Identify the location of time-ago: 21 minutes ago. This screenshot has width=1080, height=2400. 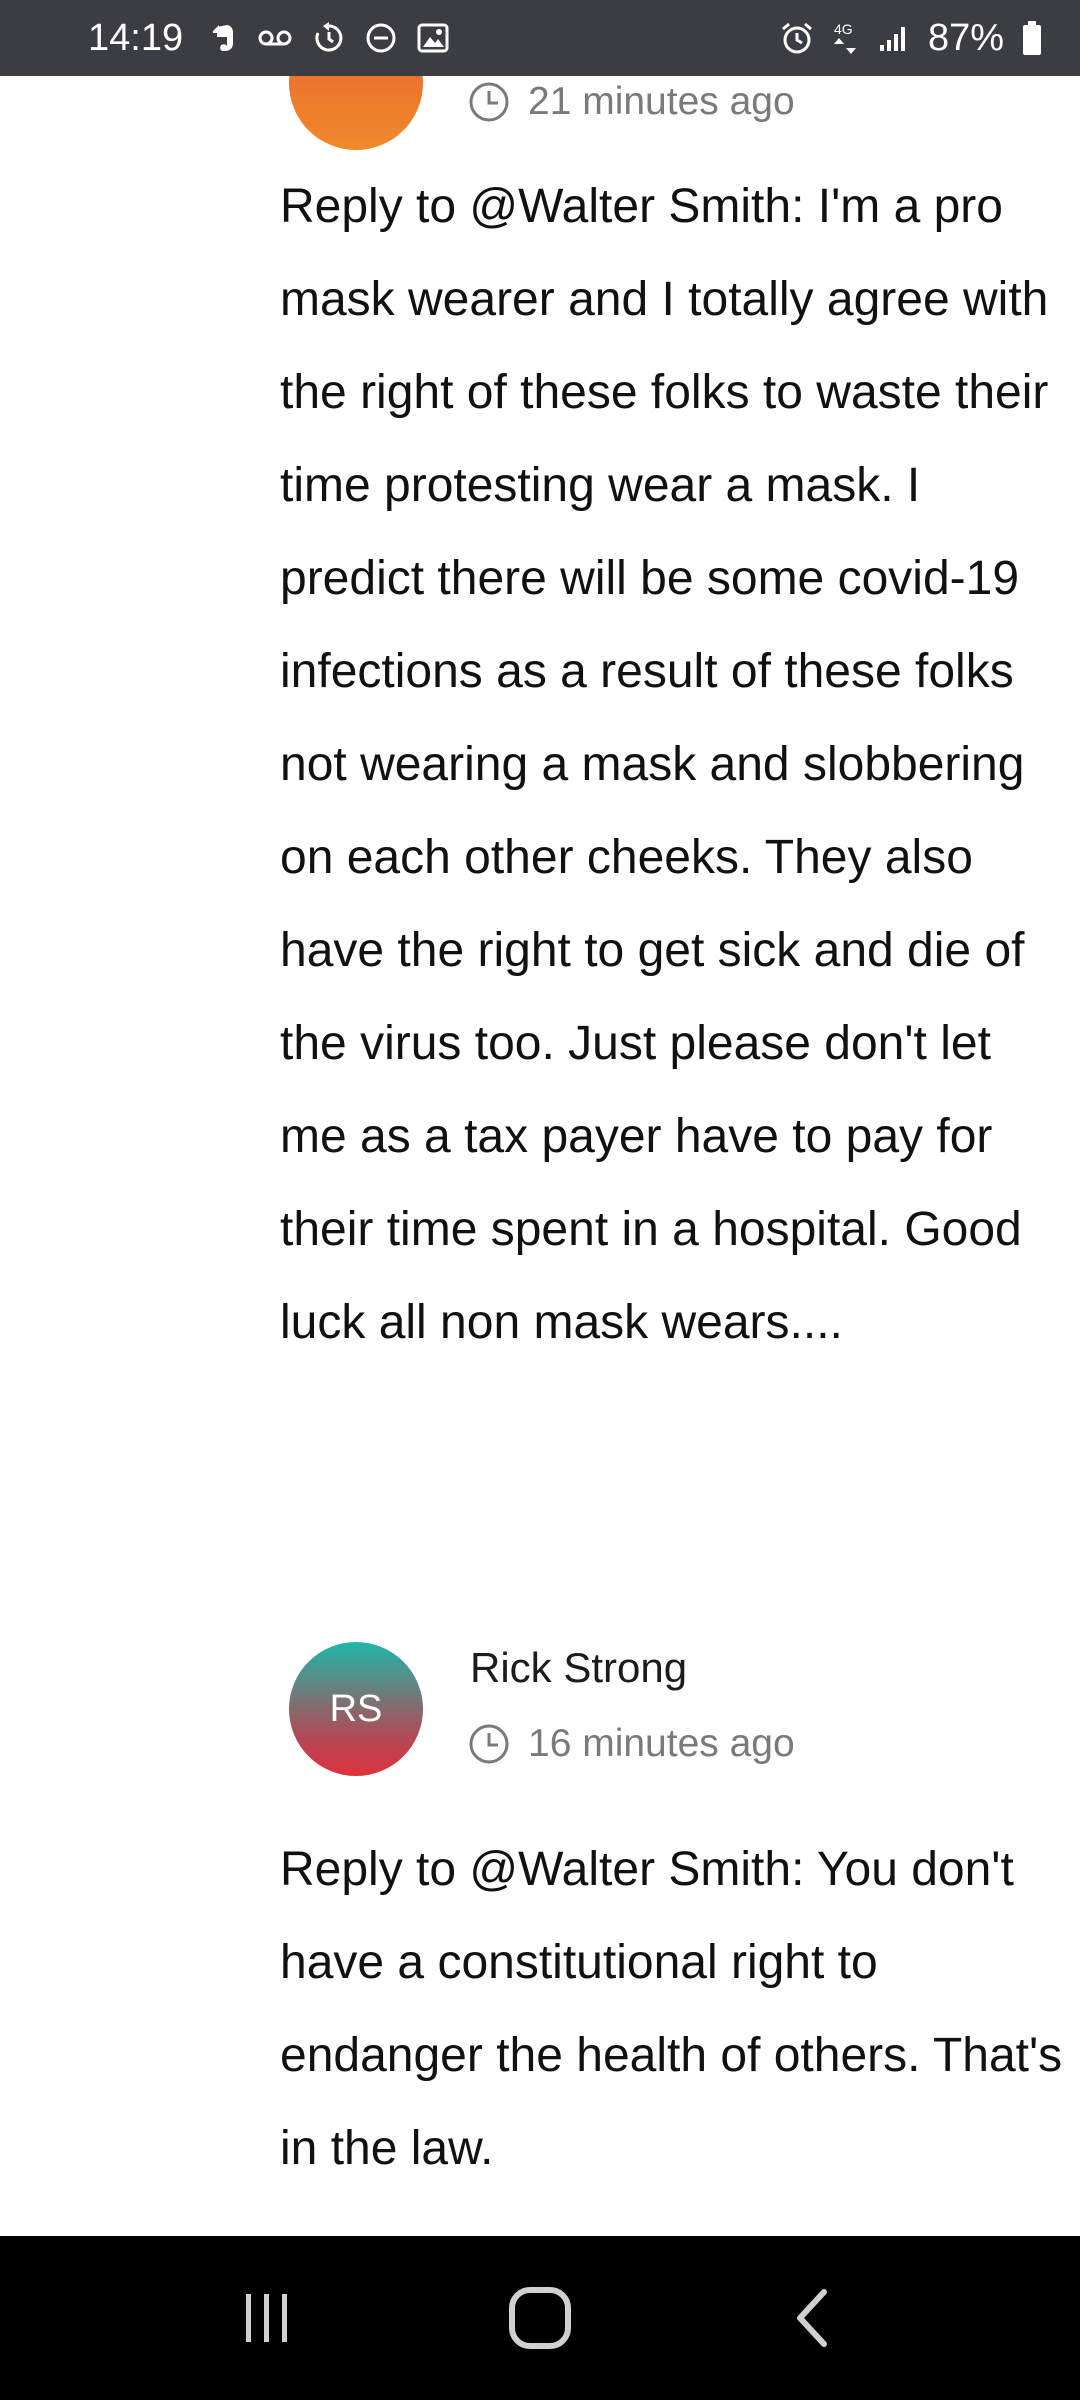
(661, 101).